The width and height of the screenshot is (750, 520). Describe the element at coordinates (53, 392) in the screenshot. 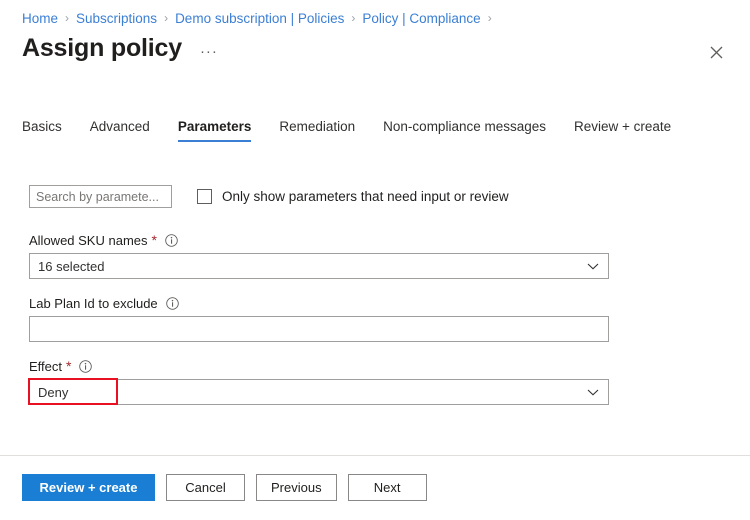

I see `effect-dropdown-value: Deny` at that location.